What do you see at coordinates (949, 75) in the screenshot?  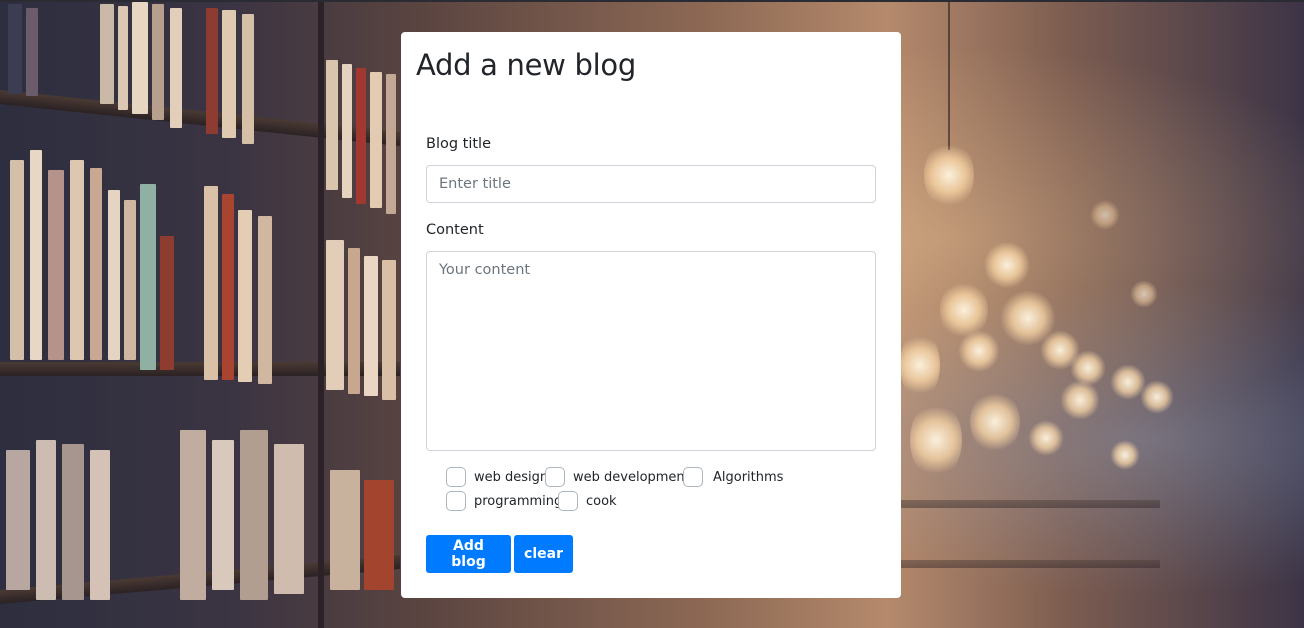 I see `bulb-wire` at bounding box center [949, 75].